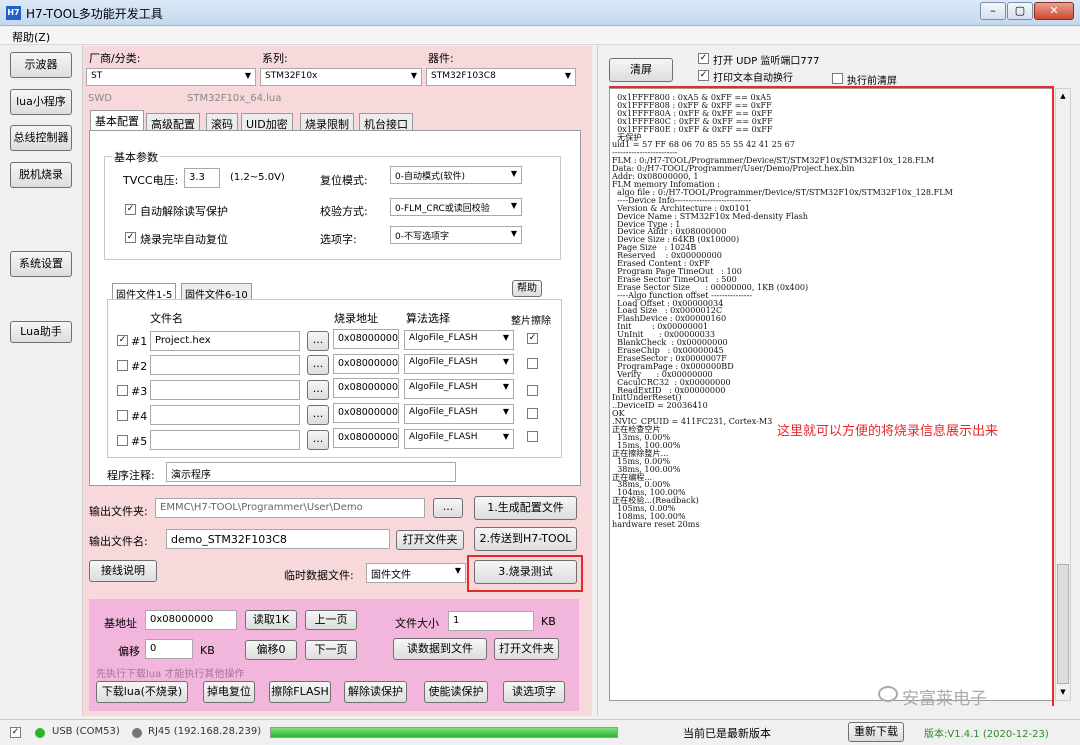 This screenshot has height=745, width=1080. I want to click on prev-page-button: 上一页, so click(331, 620).